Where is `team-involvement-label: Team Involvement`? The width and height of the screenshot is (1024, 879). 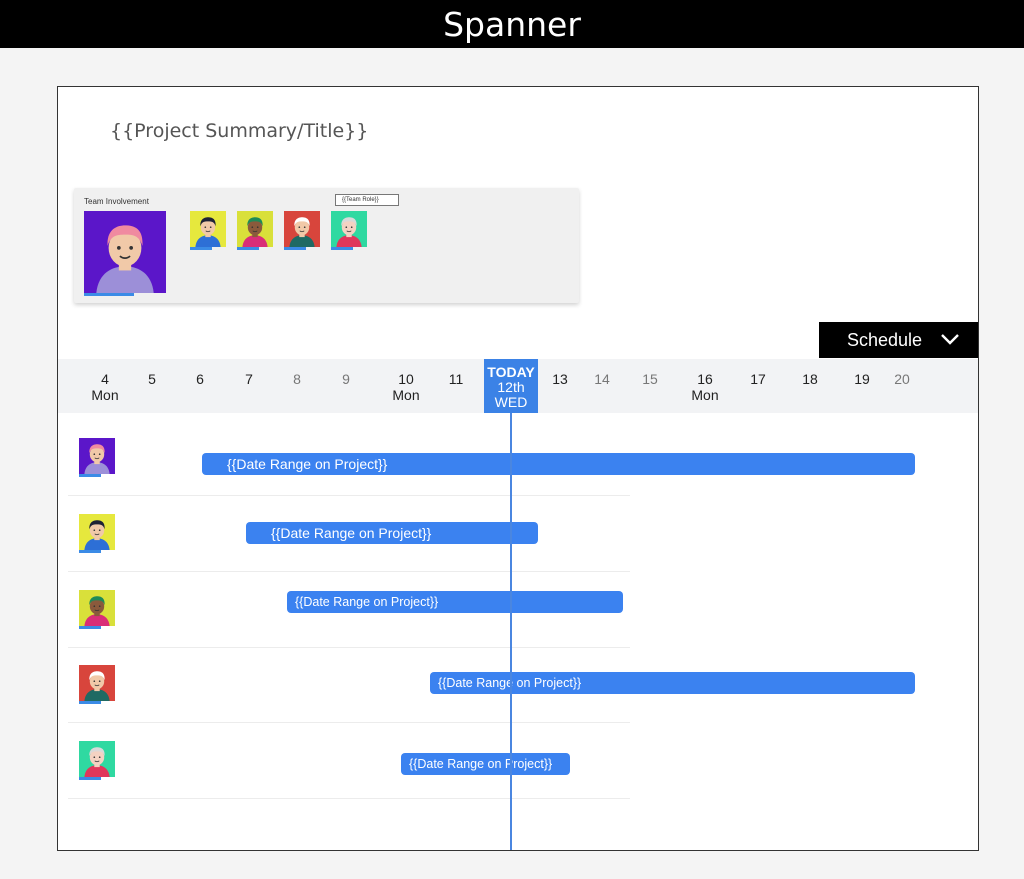 team-involvement-label: Team Involvement is located at coordinates (116, 201).